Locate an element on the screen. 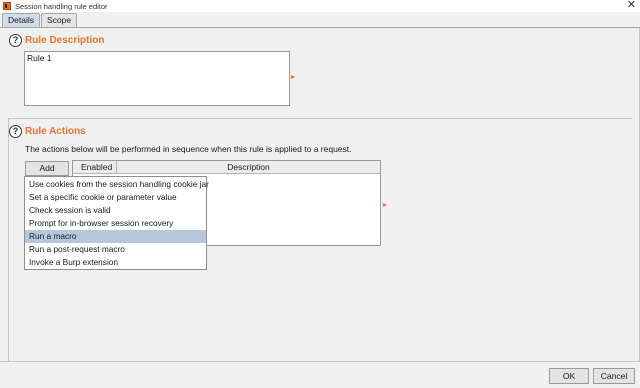 Image resolution: width=640 pixels, height=388 pixels. window-title: Session handling rule editor is located at coordinates (61, 6).